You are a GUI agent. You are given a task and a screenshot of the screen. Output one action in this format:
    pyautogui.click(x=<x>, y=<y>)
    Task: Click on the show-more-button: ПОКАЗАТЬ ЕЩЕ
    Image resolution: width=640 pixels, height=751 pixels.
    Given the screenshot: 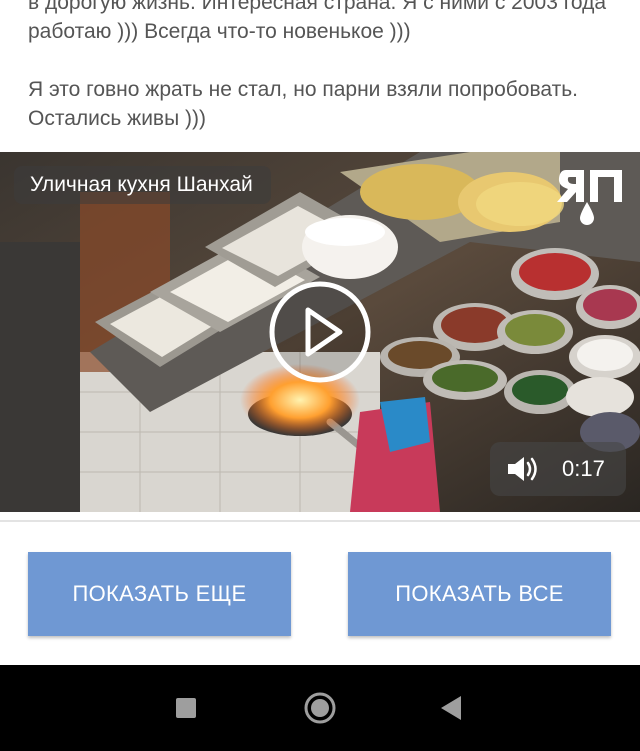 What is the action you would take?
    pyautogui.click(x=159, y=594)
    